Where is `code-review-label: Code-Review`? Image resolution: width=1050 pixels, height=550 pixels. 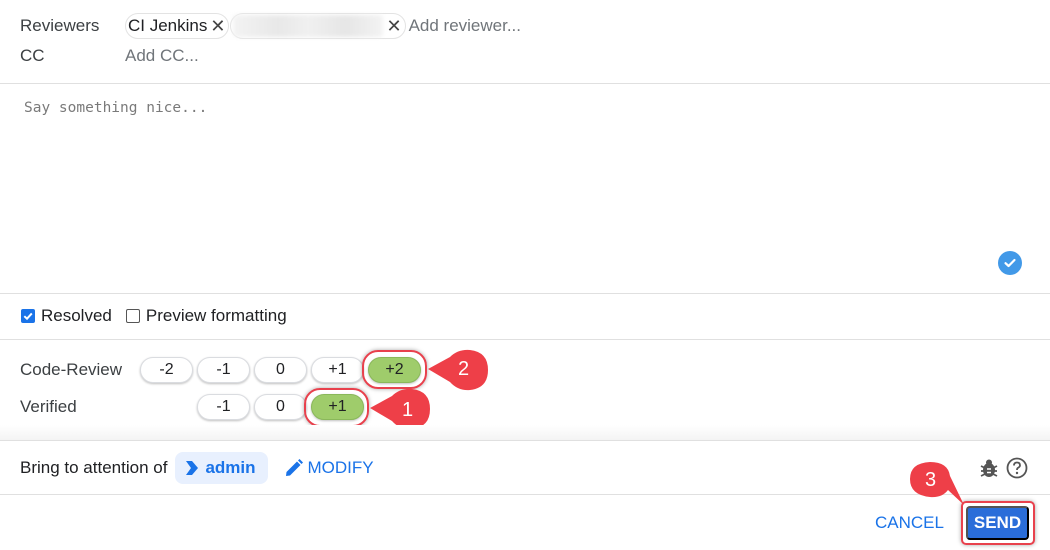 code-review-label: Code-Review is located at coordinates (71, 369).